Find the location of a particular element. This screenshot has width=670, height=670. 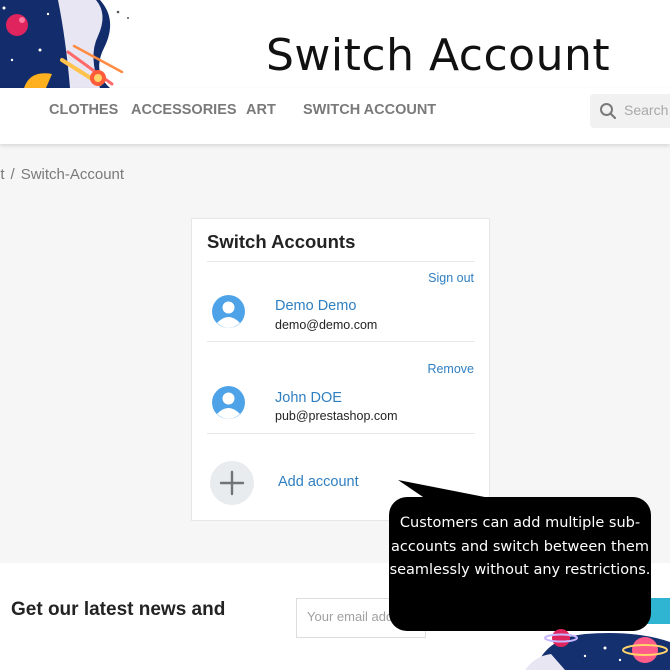

search-input: Search is located at coordinates (630, 111).